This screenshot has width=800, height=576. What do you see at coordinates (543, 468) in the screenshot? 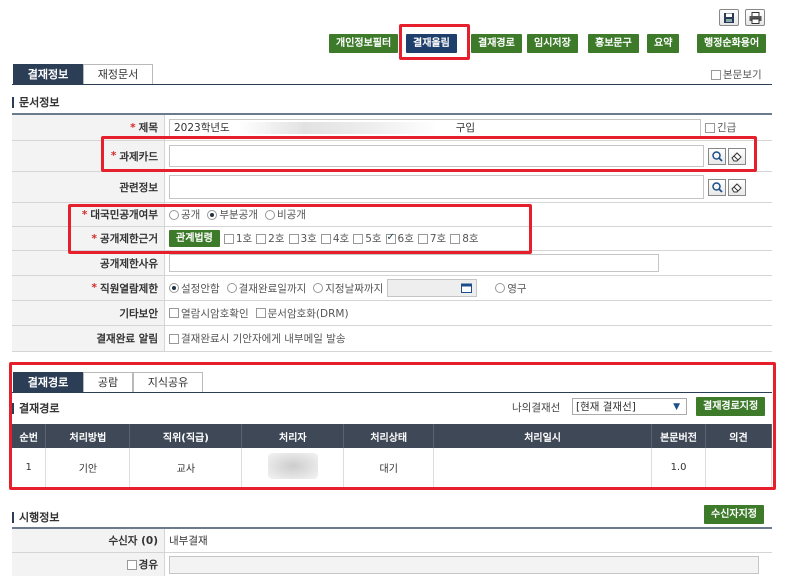
I see `cell-datetime` at bounding box center [543, 468].